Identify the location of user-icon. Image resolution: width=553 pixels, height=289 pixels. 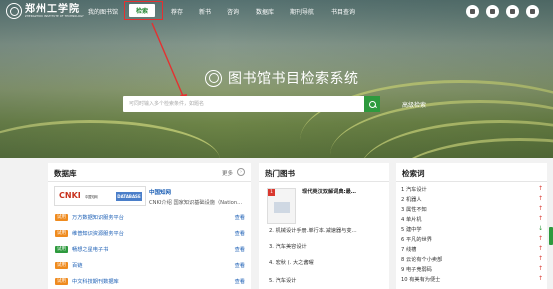
(472, 11).